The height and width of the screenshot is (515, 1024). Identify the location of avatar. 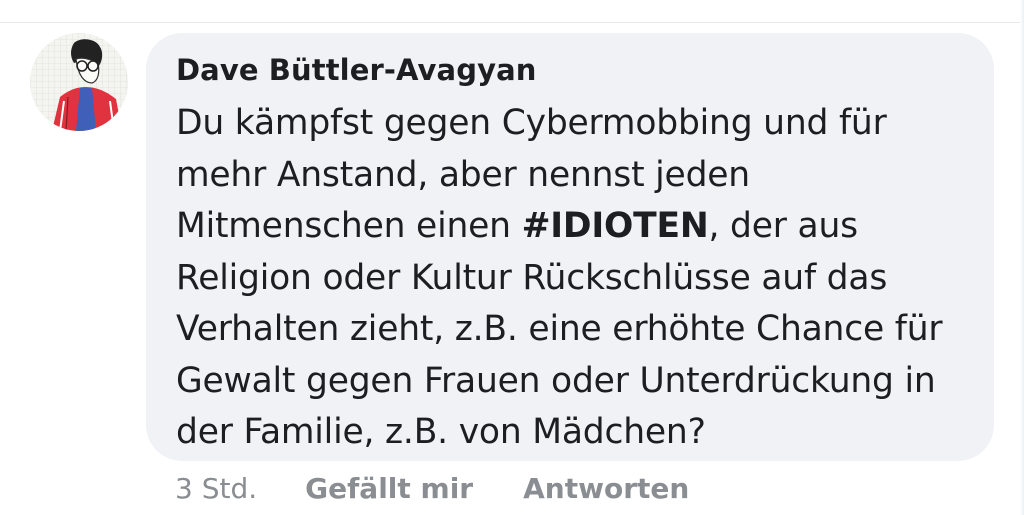
(79, 82).